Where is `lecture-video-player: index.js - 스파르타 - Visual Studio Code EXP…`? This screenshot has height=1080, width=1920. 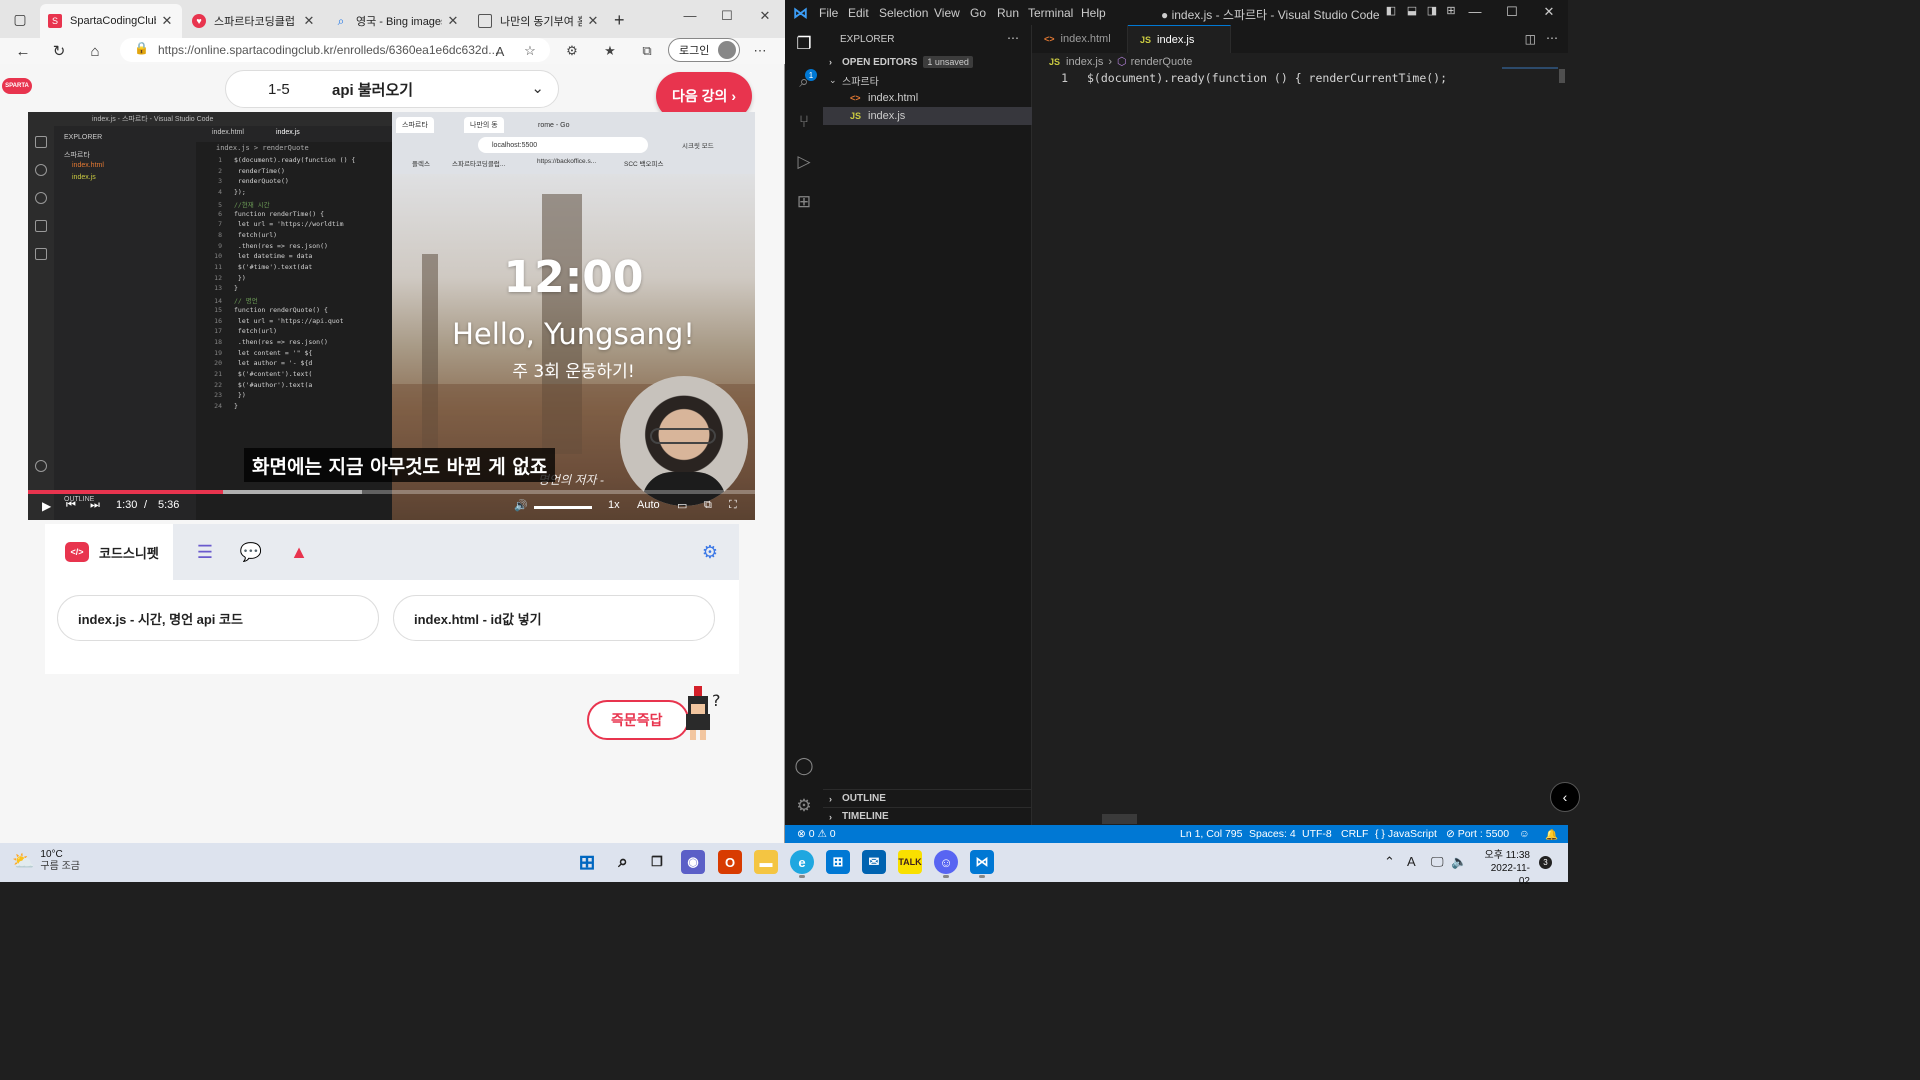
lecture-video-player: index.js - 스파르타 - Visual Studio Code EXP… is located at coordinates (391, 316).